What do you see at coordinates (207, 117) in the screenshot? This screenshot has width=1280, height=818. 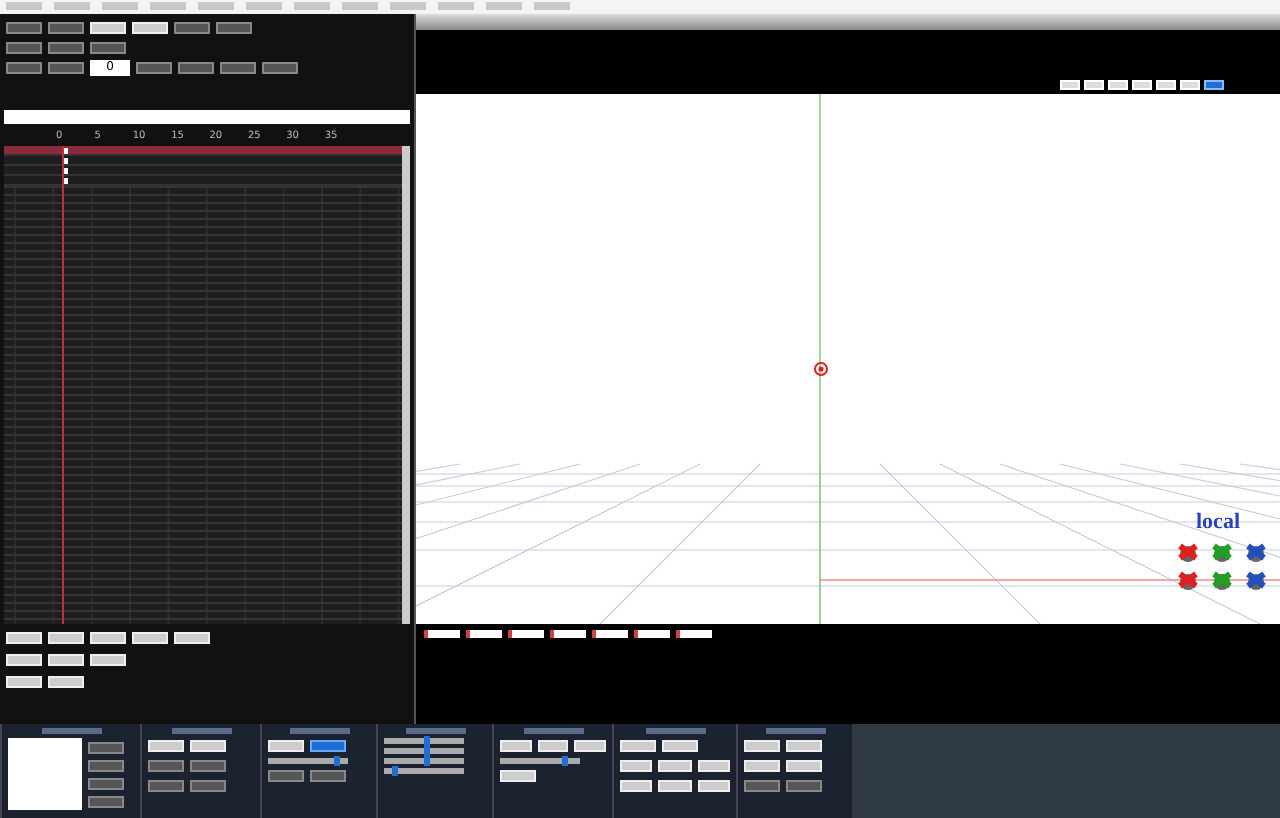 I see `timeline-search-field` at bounding box center [207, 117].